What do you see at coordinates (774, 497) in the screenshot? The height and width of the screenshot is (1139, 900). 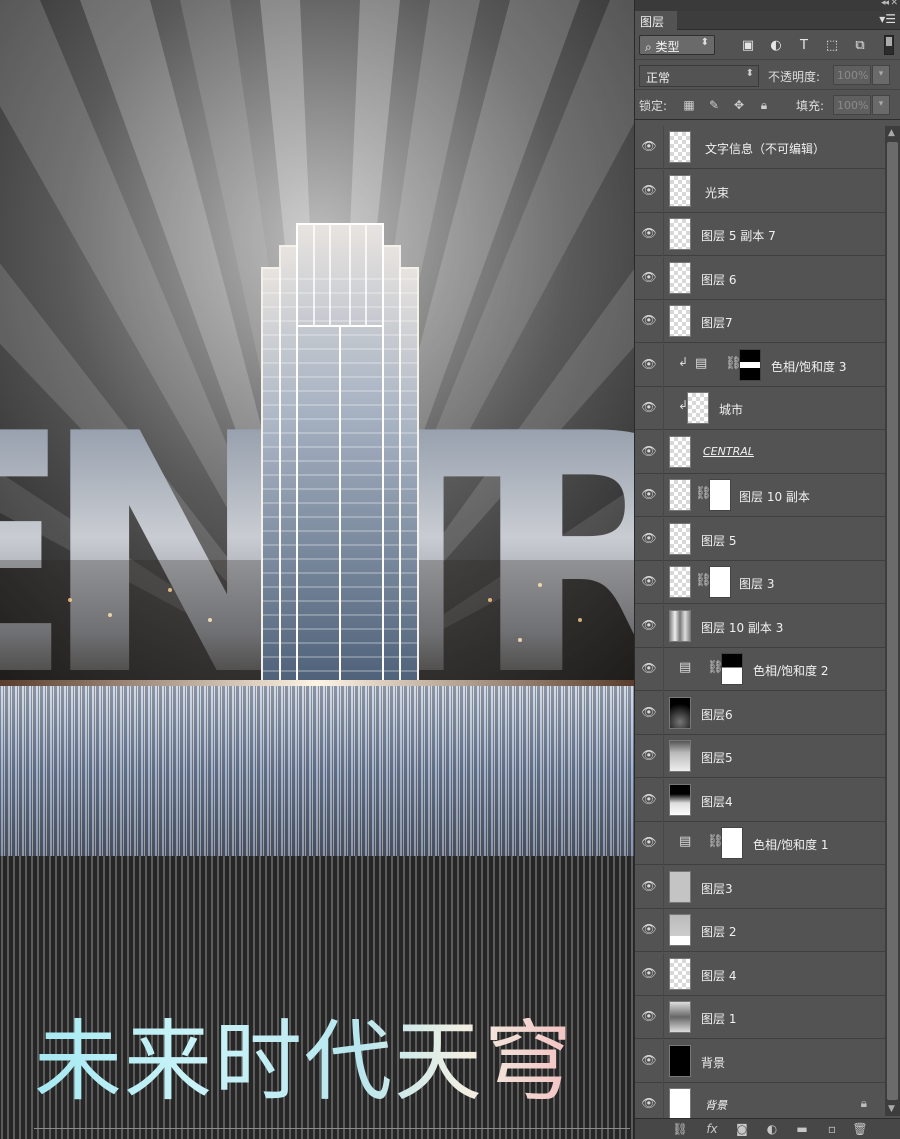 I see `layer-name: 图层 10 副本` at bounding box center [774, 497].